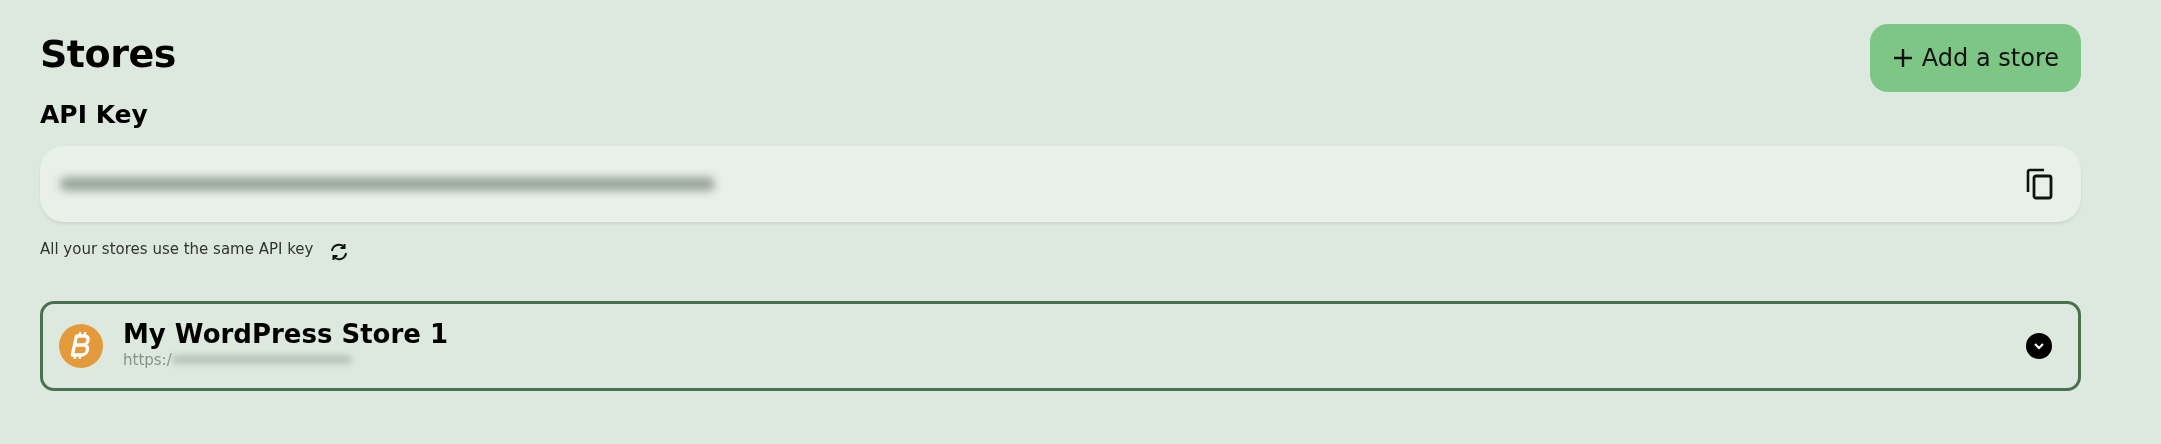  Describe the element at coordinates (94, 115) in the screenshot. I see `api-key-label: API Key` at that location.